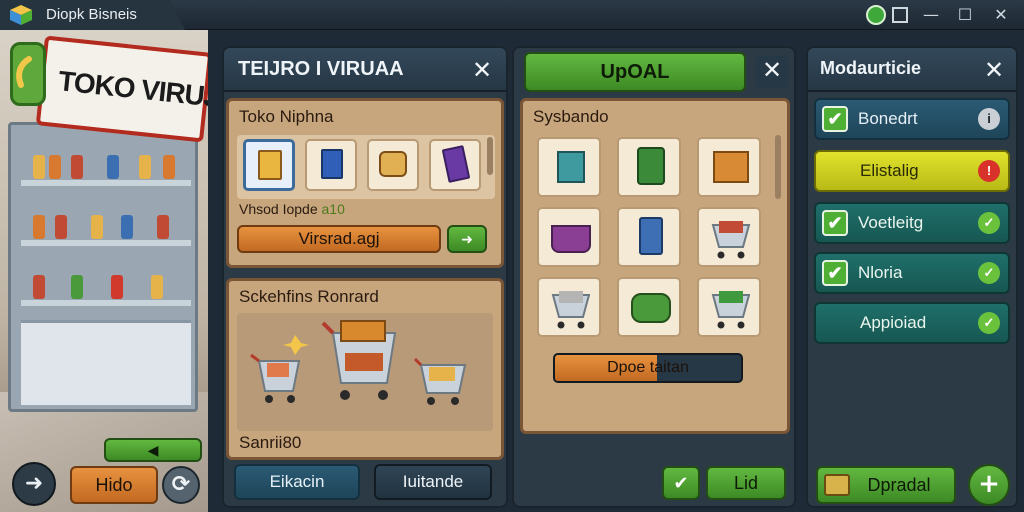 The image size is (1024, 512). I want to click on green-bag-icon, so click(651, 166).